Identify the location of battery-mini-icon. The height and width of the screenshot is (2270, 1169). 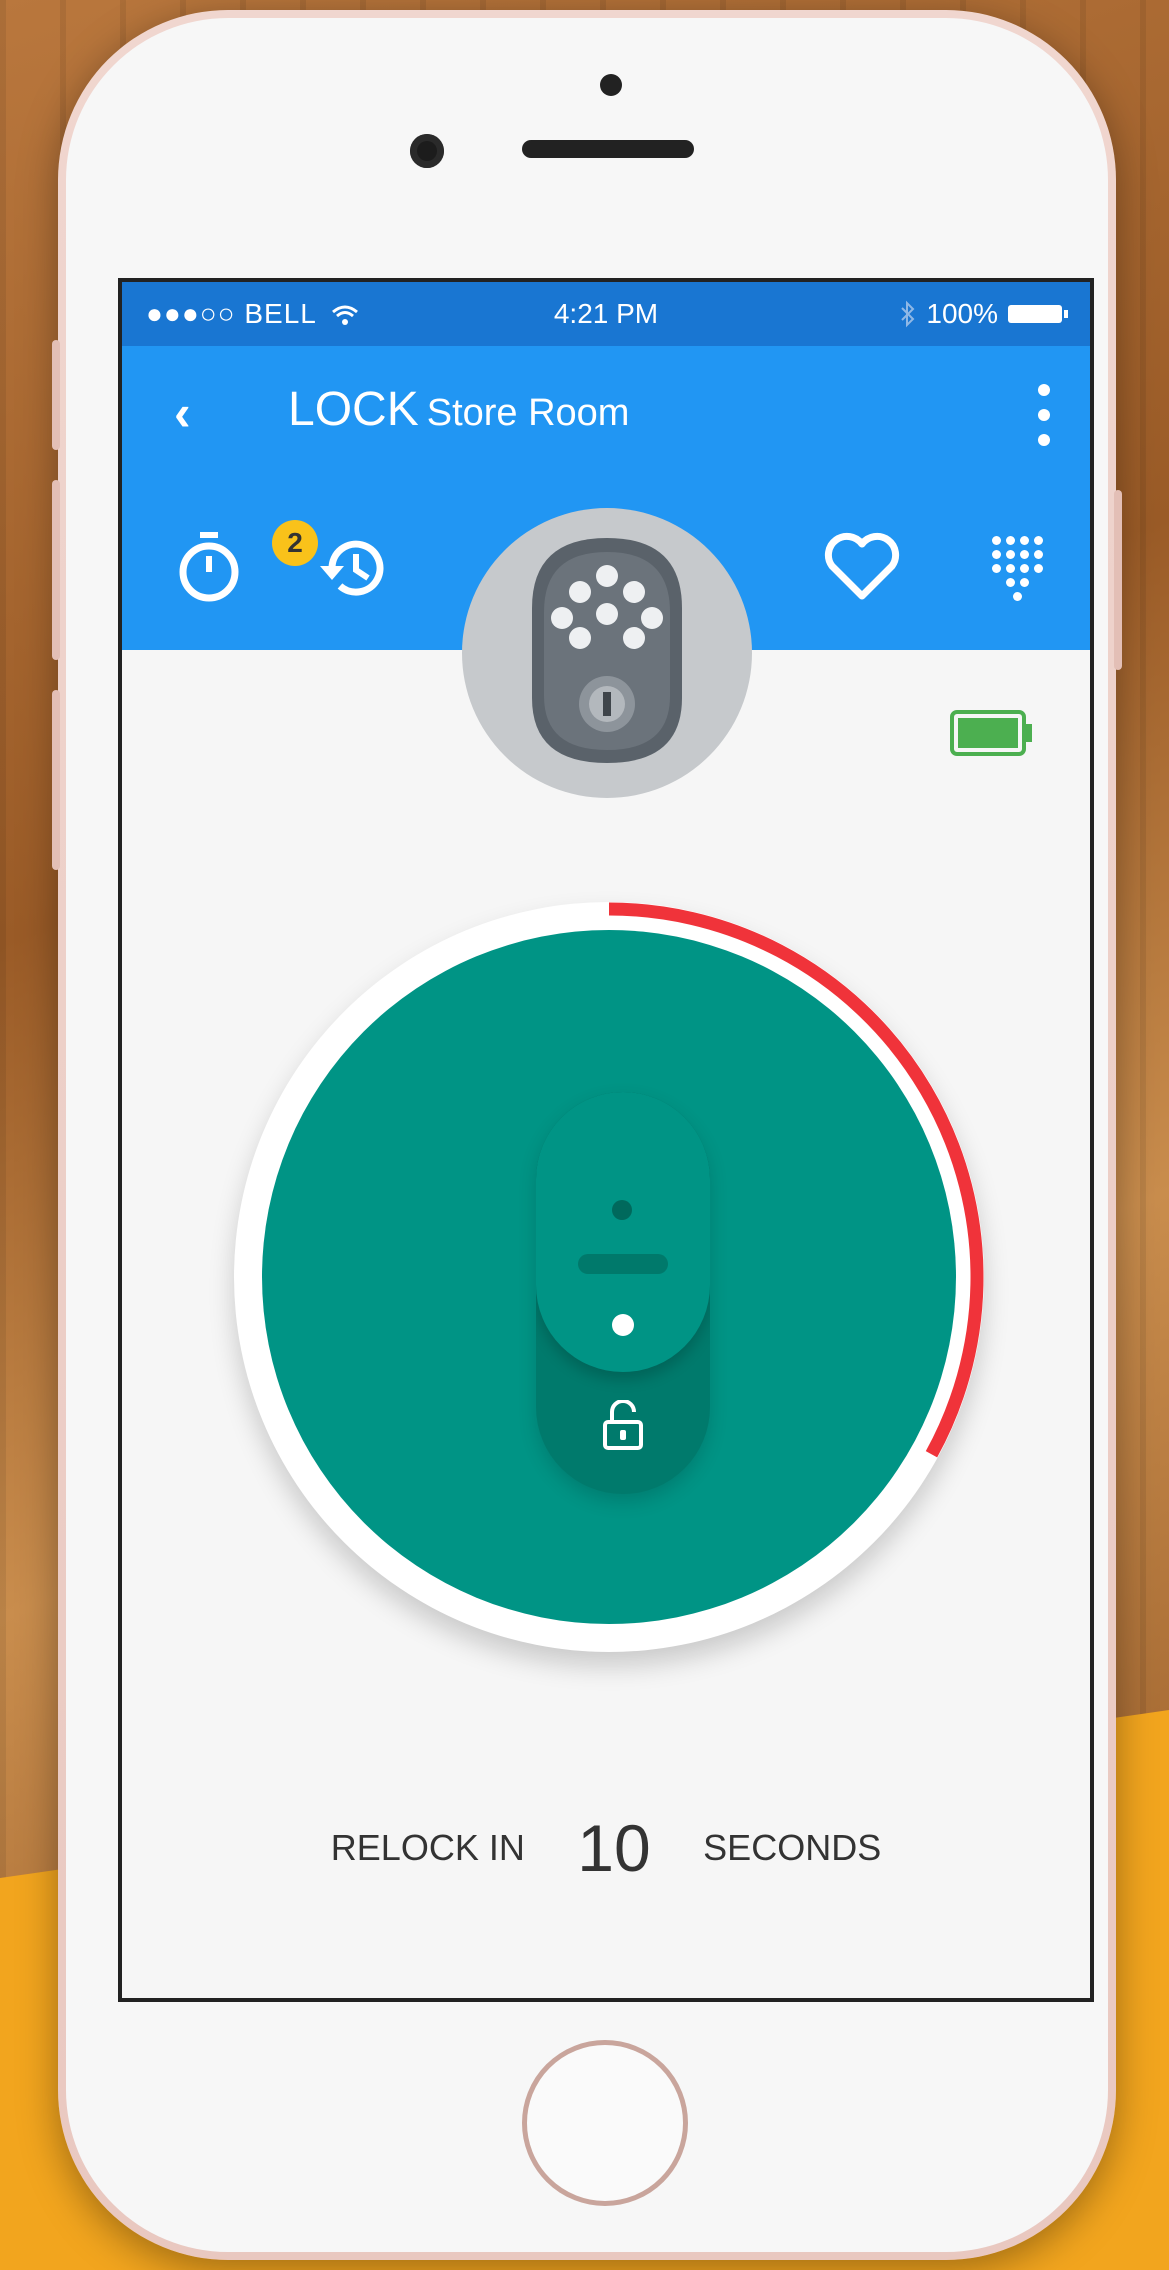
(1038, 314).